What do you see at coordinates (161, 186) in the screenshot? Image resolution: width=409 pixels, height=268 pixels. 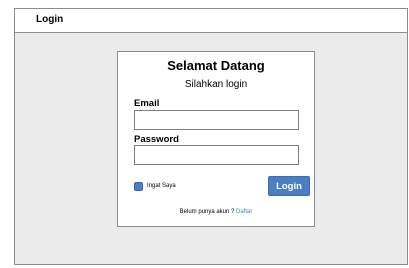 I see `remember-me-label: Ingat Saya` at bounding box center [161, 186].